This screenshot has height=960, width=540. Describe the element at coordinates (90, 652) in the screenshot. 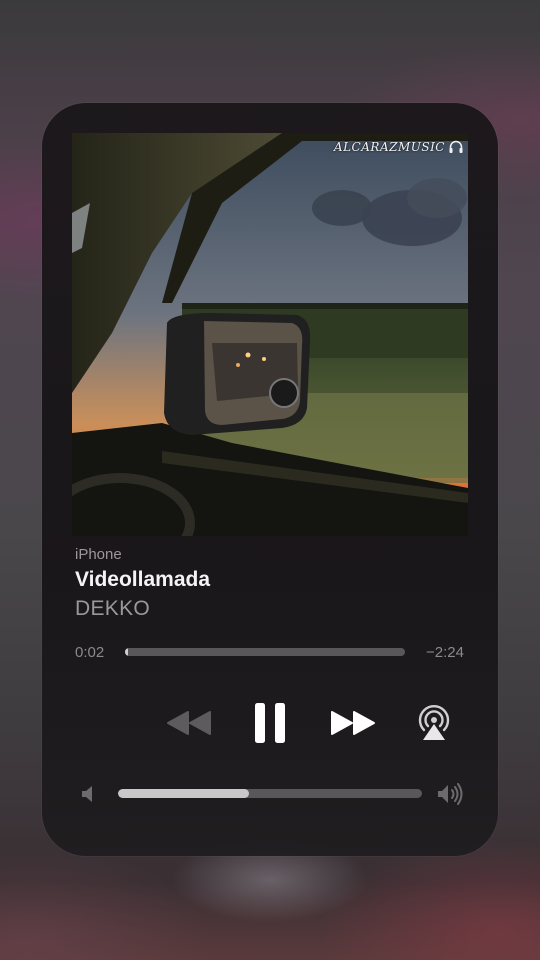

I see `elapsed-time: 0:02` at that location.